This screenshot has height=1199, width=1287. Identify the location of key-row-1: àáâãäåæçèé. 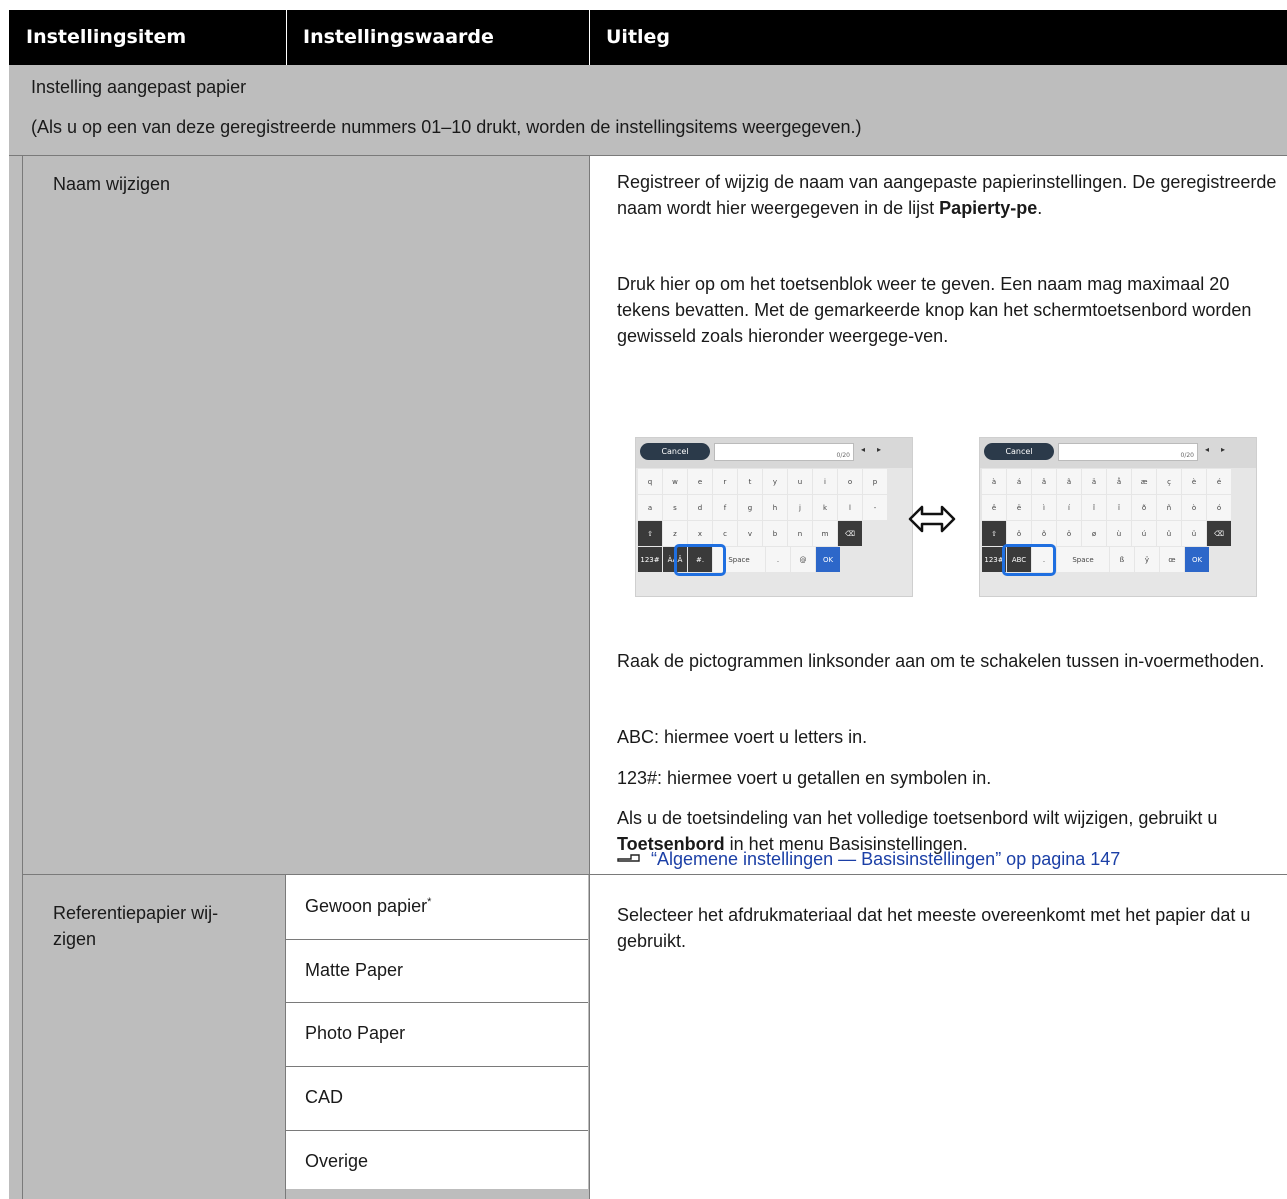
(1106, 481).